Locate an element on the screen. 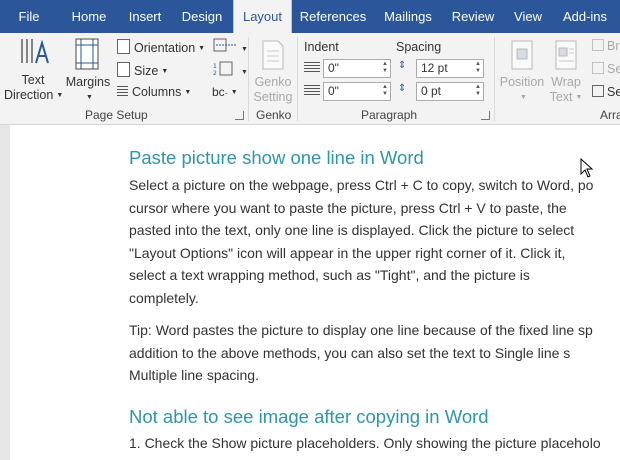 Image resolution: width=620 pixels, height=460 pixels. heading-paste-picture: Paste picture show one line in Word is located at coordinates (276, 157).